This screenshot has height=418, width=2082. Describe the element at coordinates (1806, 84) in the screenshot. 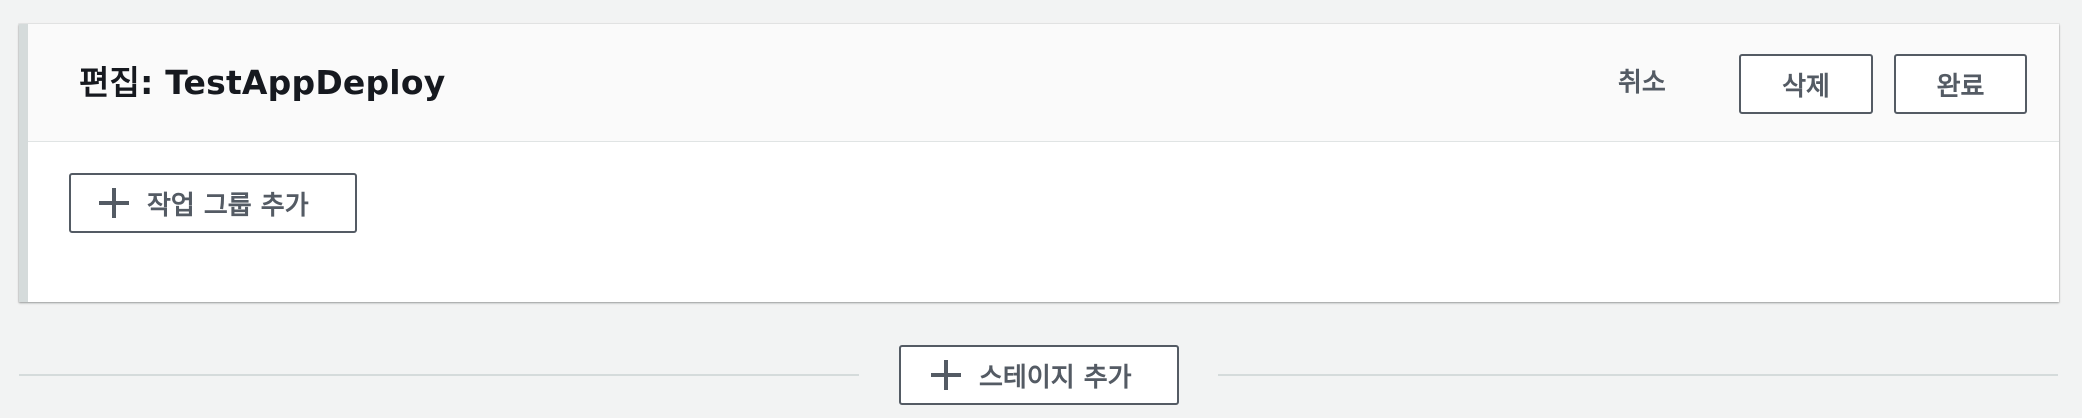

I see `delete-button: 삭제` at that location.